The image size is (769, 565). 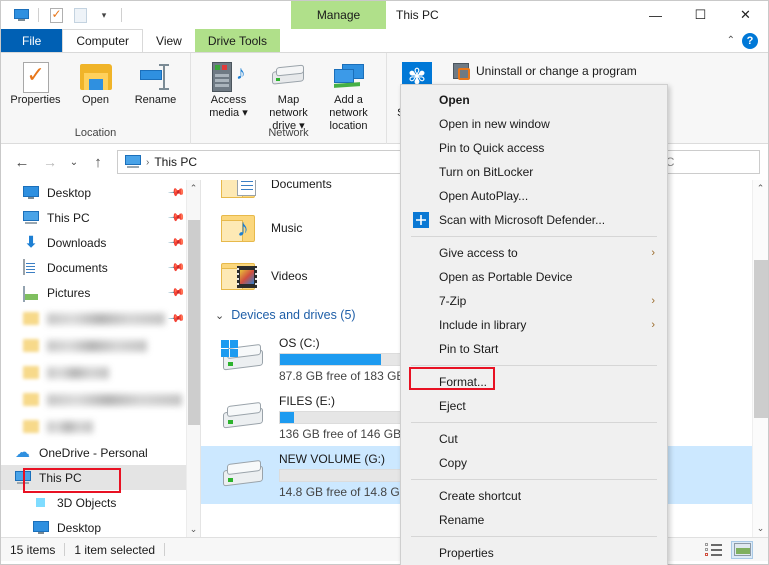 I want to click on context-menu-item-open: Open, so click(x=534, y=100).